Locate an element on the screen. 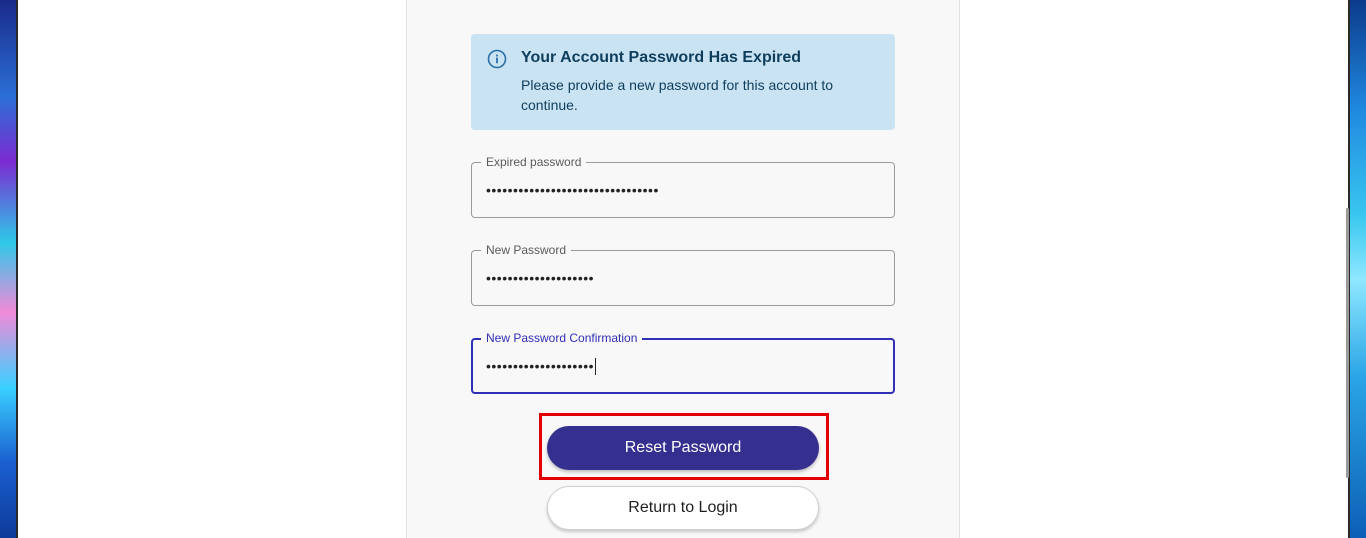 This screenshot has height=538, width=1366. new-password-label: New Password is located at coordinates (526, 250).